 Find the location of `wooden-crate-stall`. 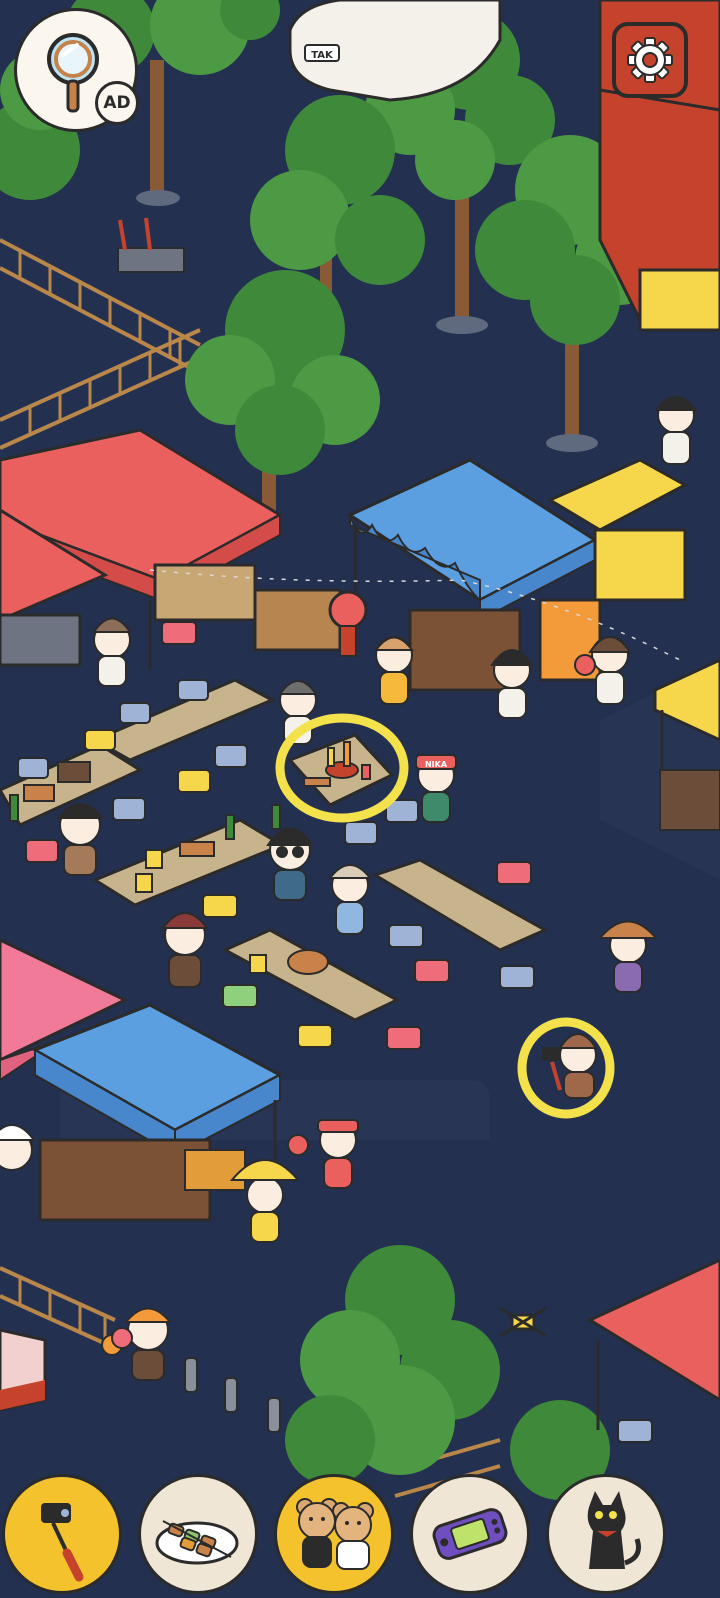

wooden-crate-stall is located at coordinates (297, 620).